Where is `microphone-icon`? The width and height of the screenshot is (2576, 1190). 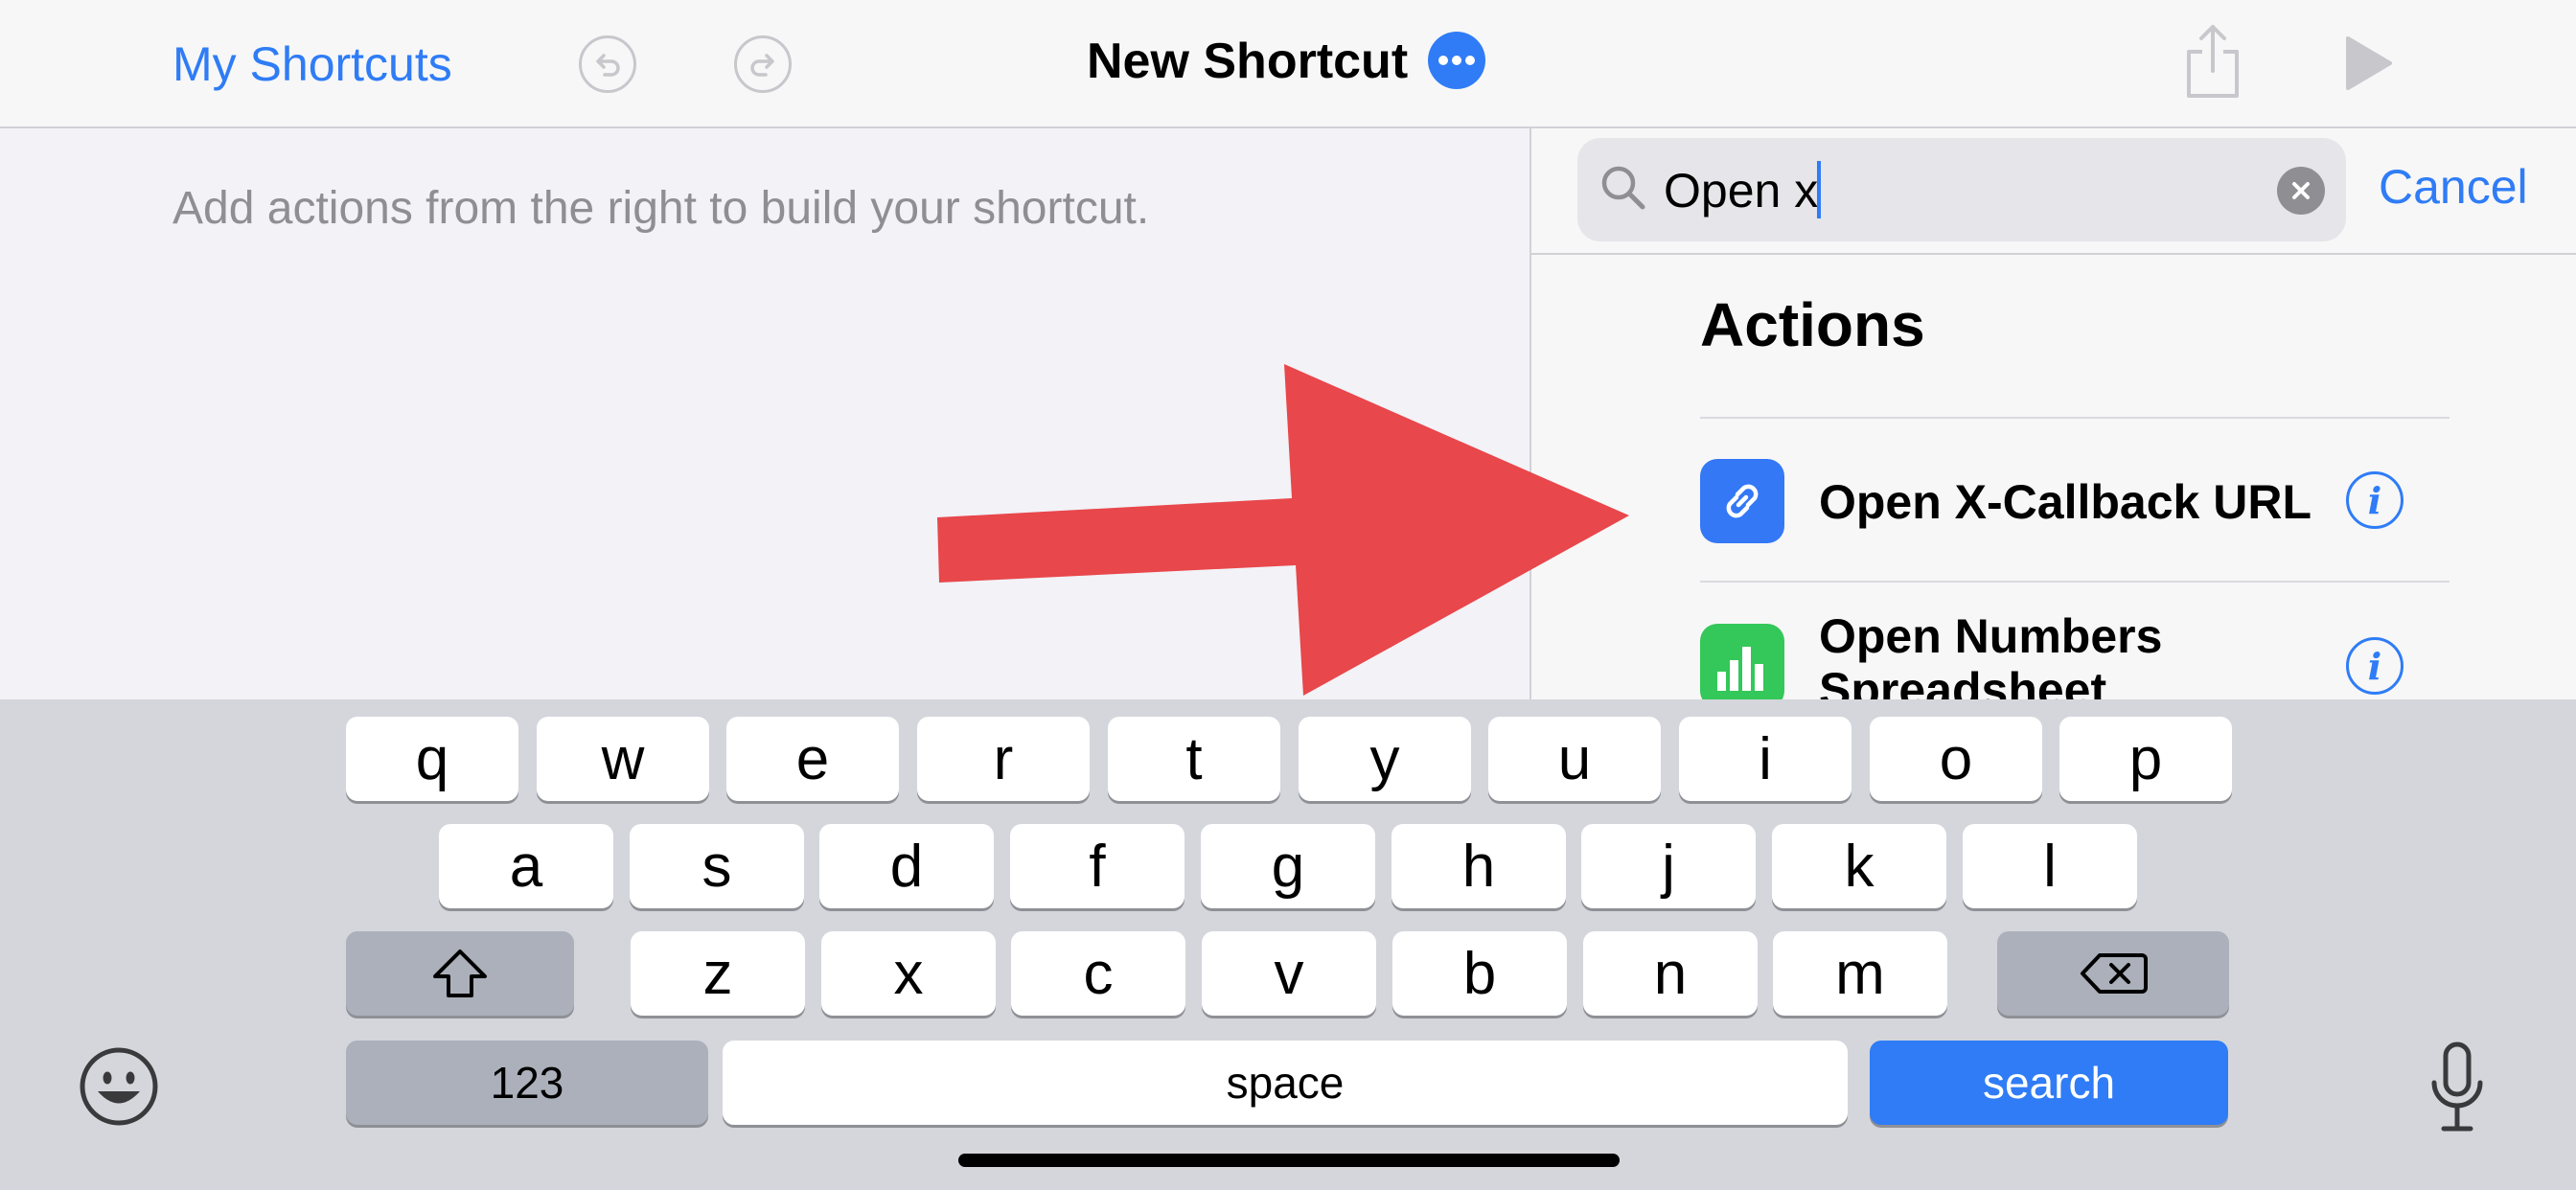
microphone-icon is located at coordinates (2457, 1087).